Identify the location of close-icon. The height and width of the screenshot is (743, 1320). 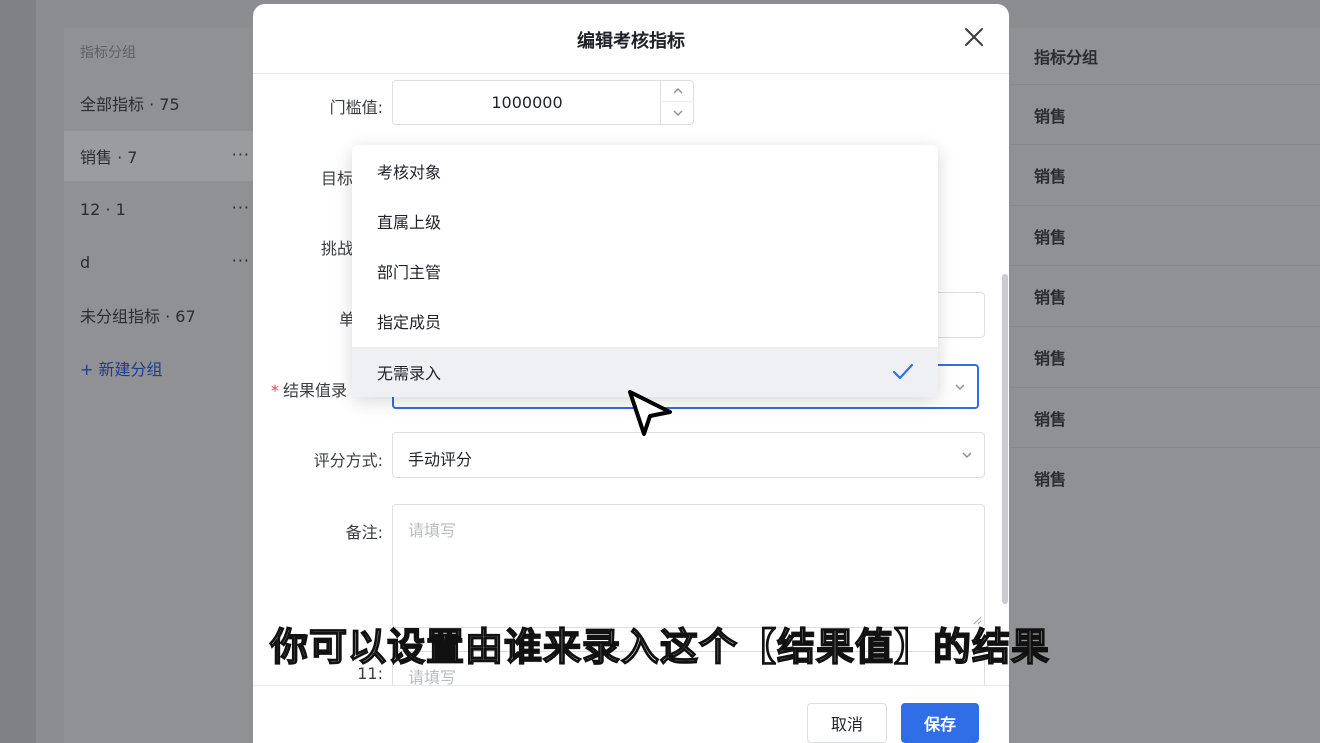
(974, 37).